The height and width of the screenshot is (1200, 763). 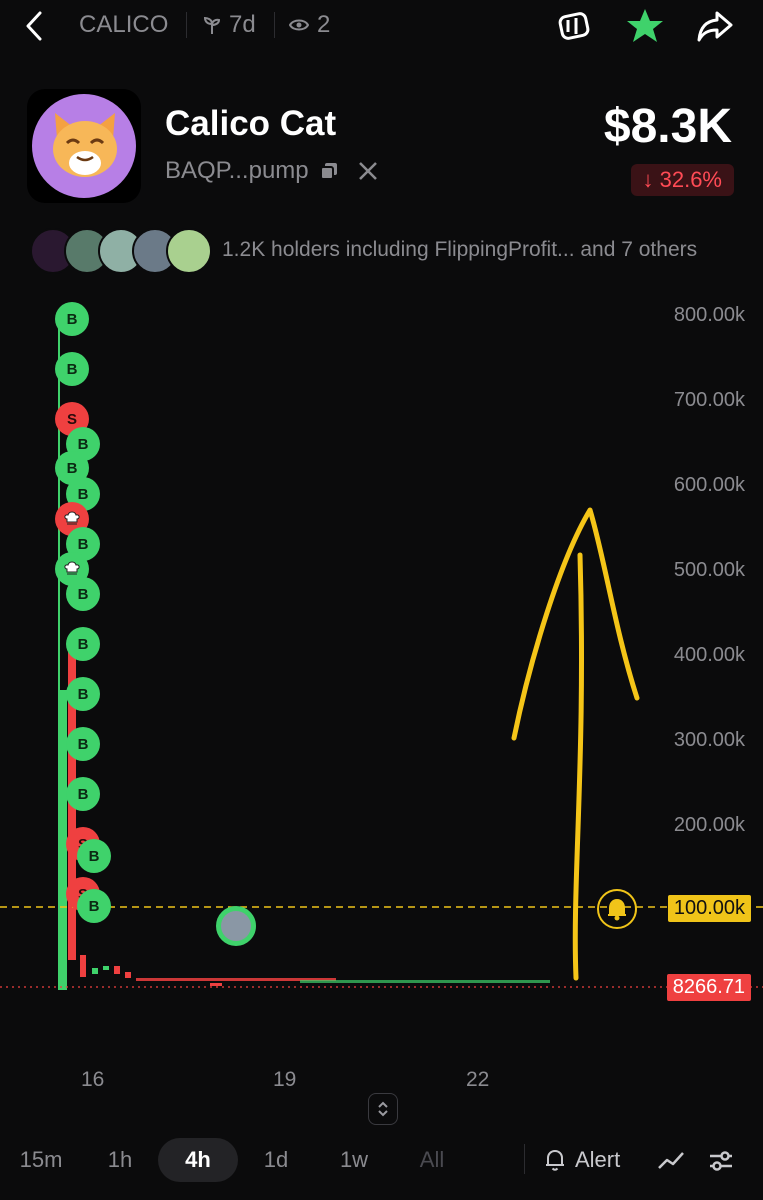 What do you see at coordinates (276, 1160) in the screenshot?
I see `timeframe-1d: 1d` at bounding box center [276, 1160].